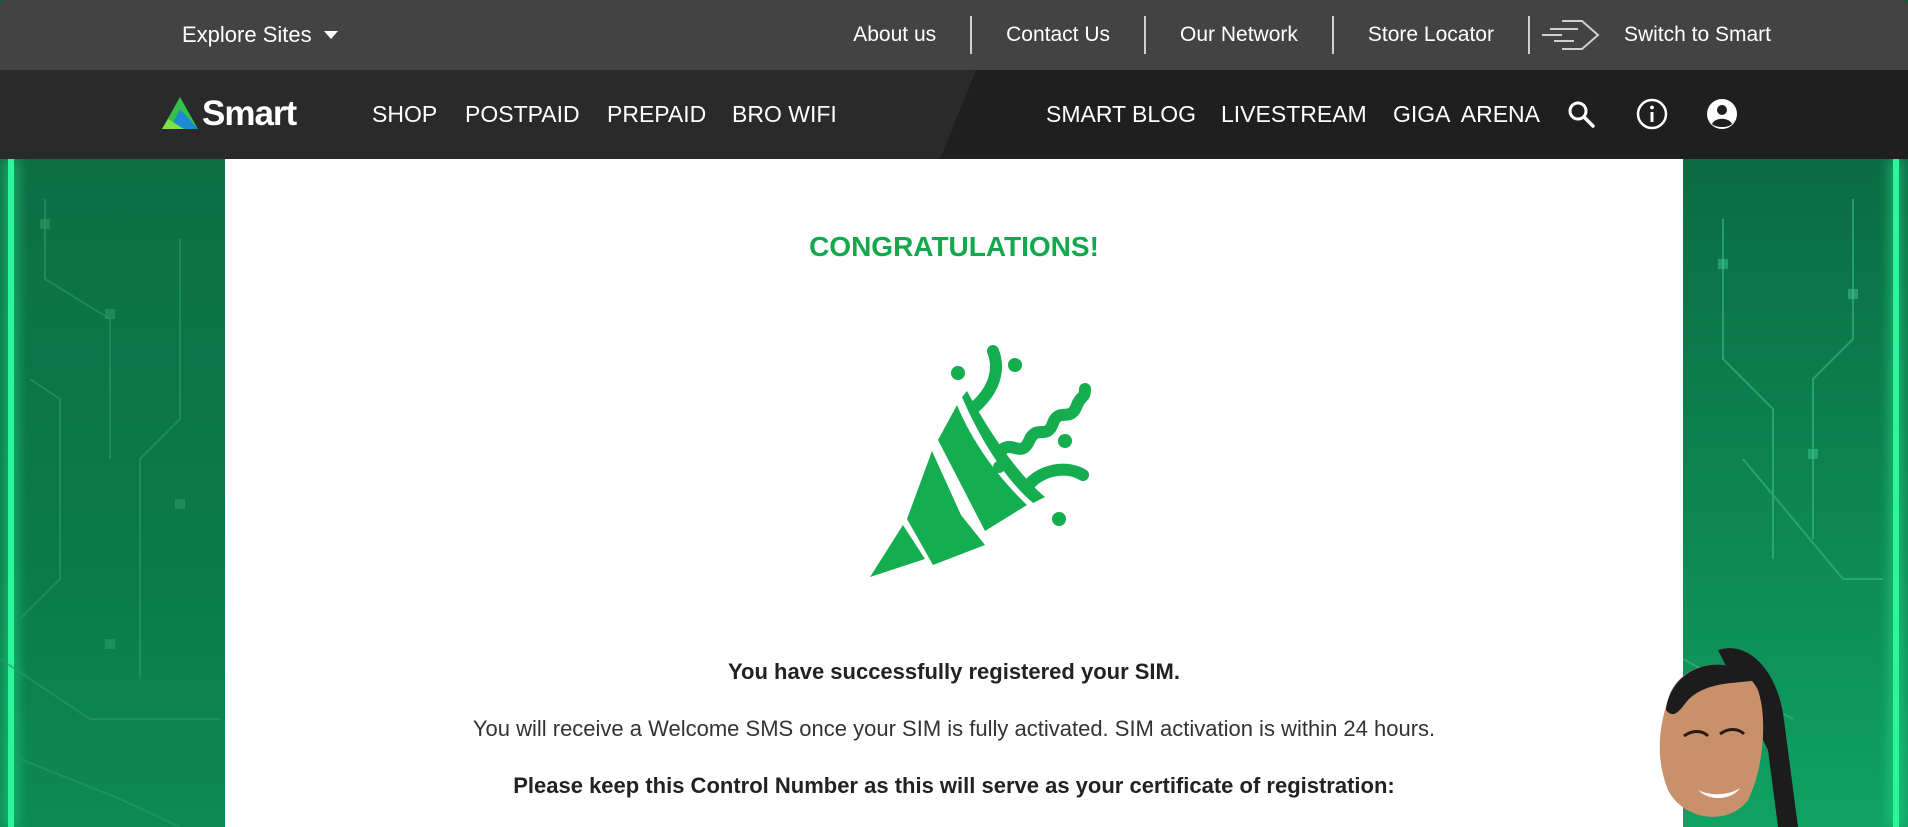  What do you see at coordinates (1121, 114) in the screenshot?
I see `nav-smart-blog: SMART BLOG` at bounding box center [1121, 114].